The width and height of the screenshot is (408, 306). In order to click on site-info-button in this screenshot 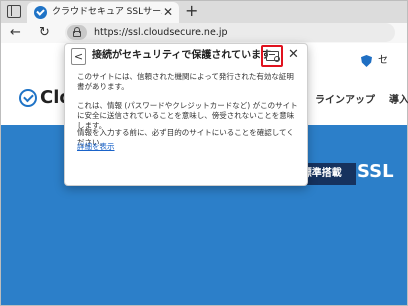, I will do `click(77, 32)`.